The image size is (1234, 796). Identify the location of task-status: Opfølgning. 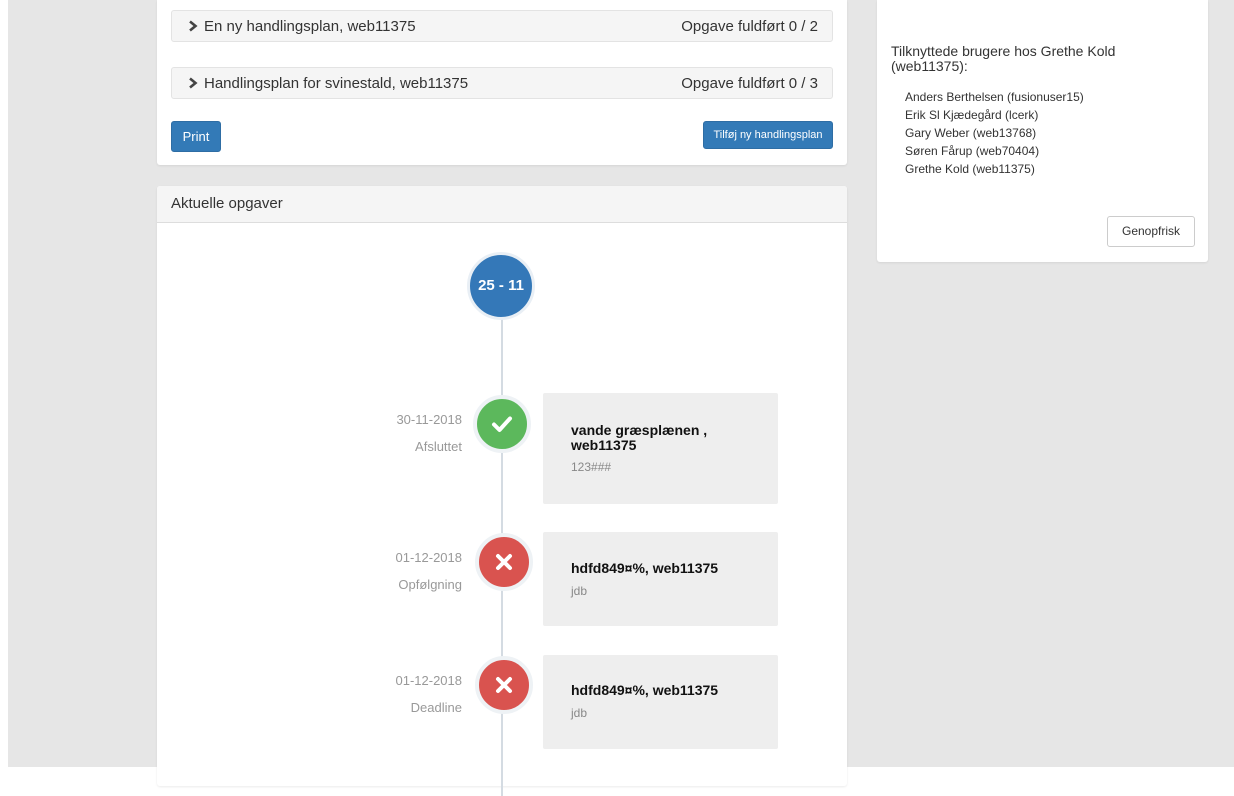
(430, 584).